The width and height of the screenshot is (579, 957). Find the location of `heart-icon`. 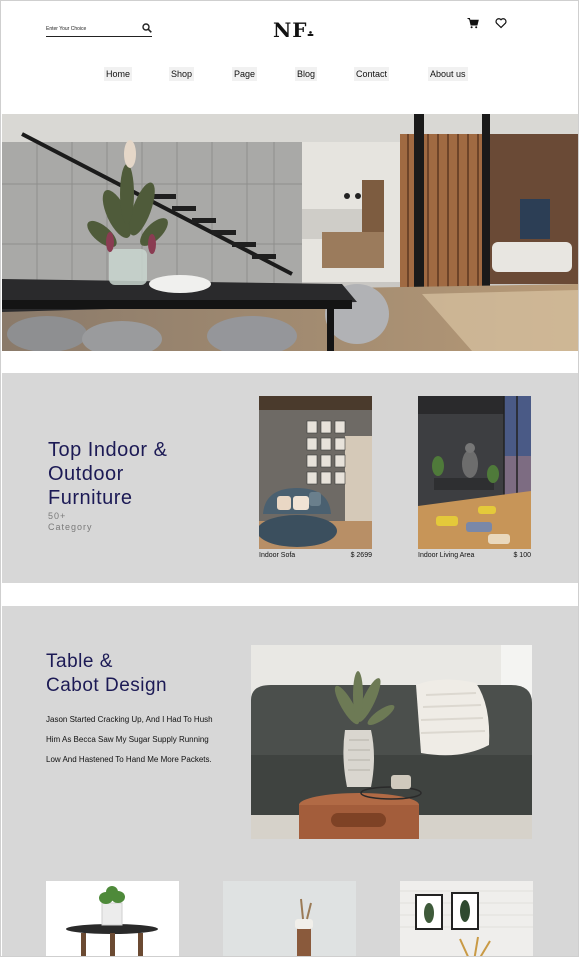

heart-icon is located at coordinates (501, 23).